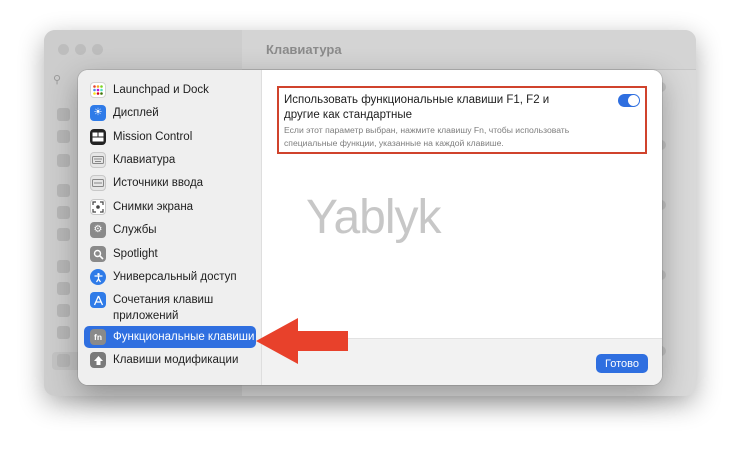 The width and height of the screenshot is (740, 455). What do you see at coordinates (170, 254) in the screenshot?
I see `sidebar-item-spotlight: Spotlight` at bounding box center [170, 254].